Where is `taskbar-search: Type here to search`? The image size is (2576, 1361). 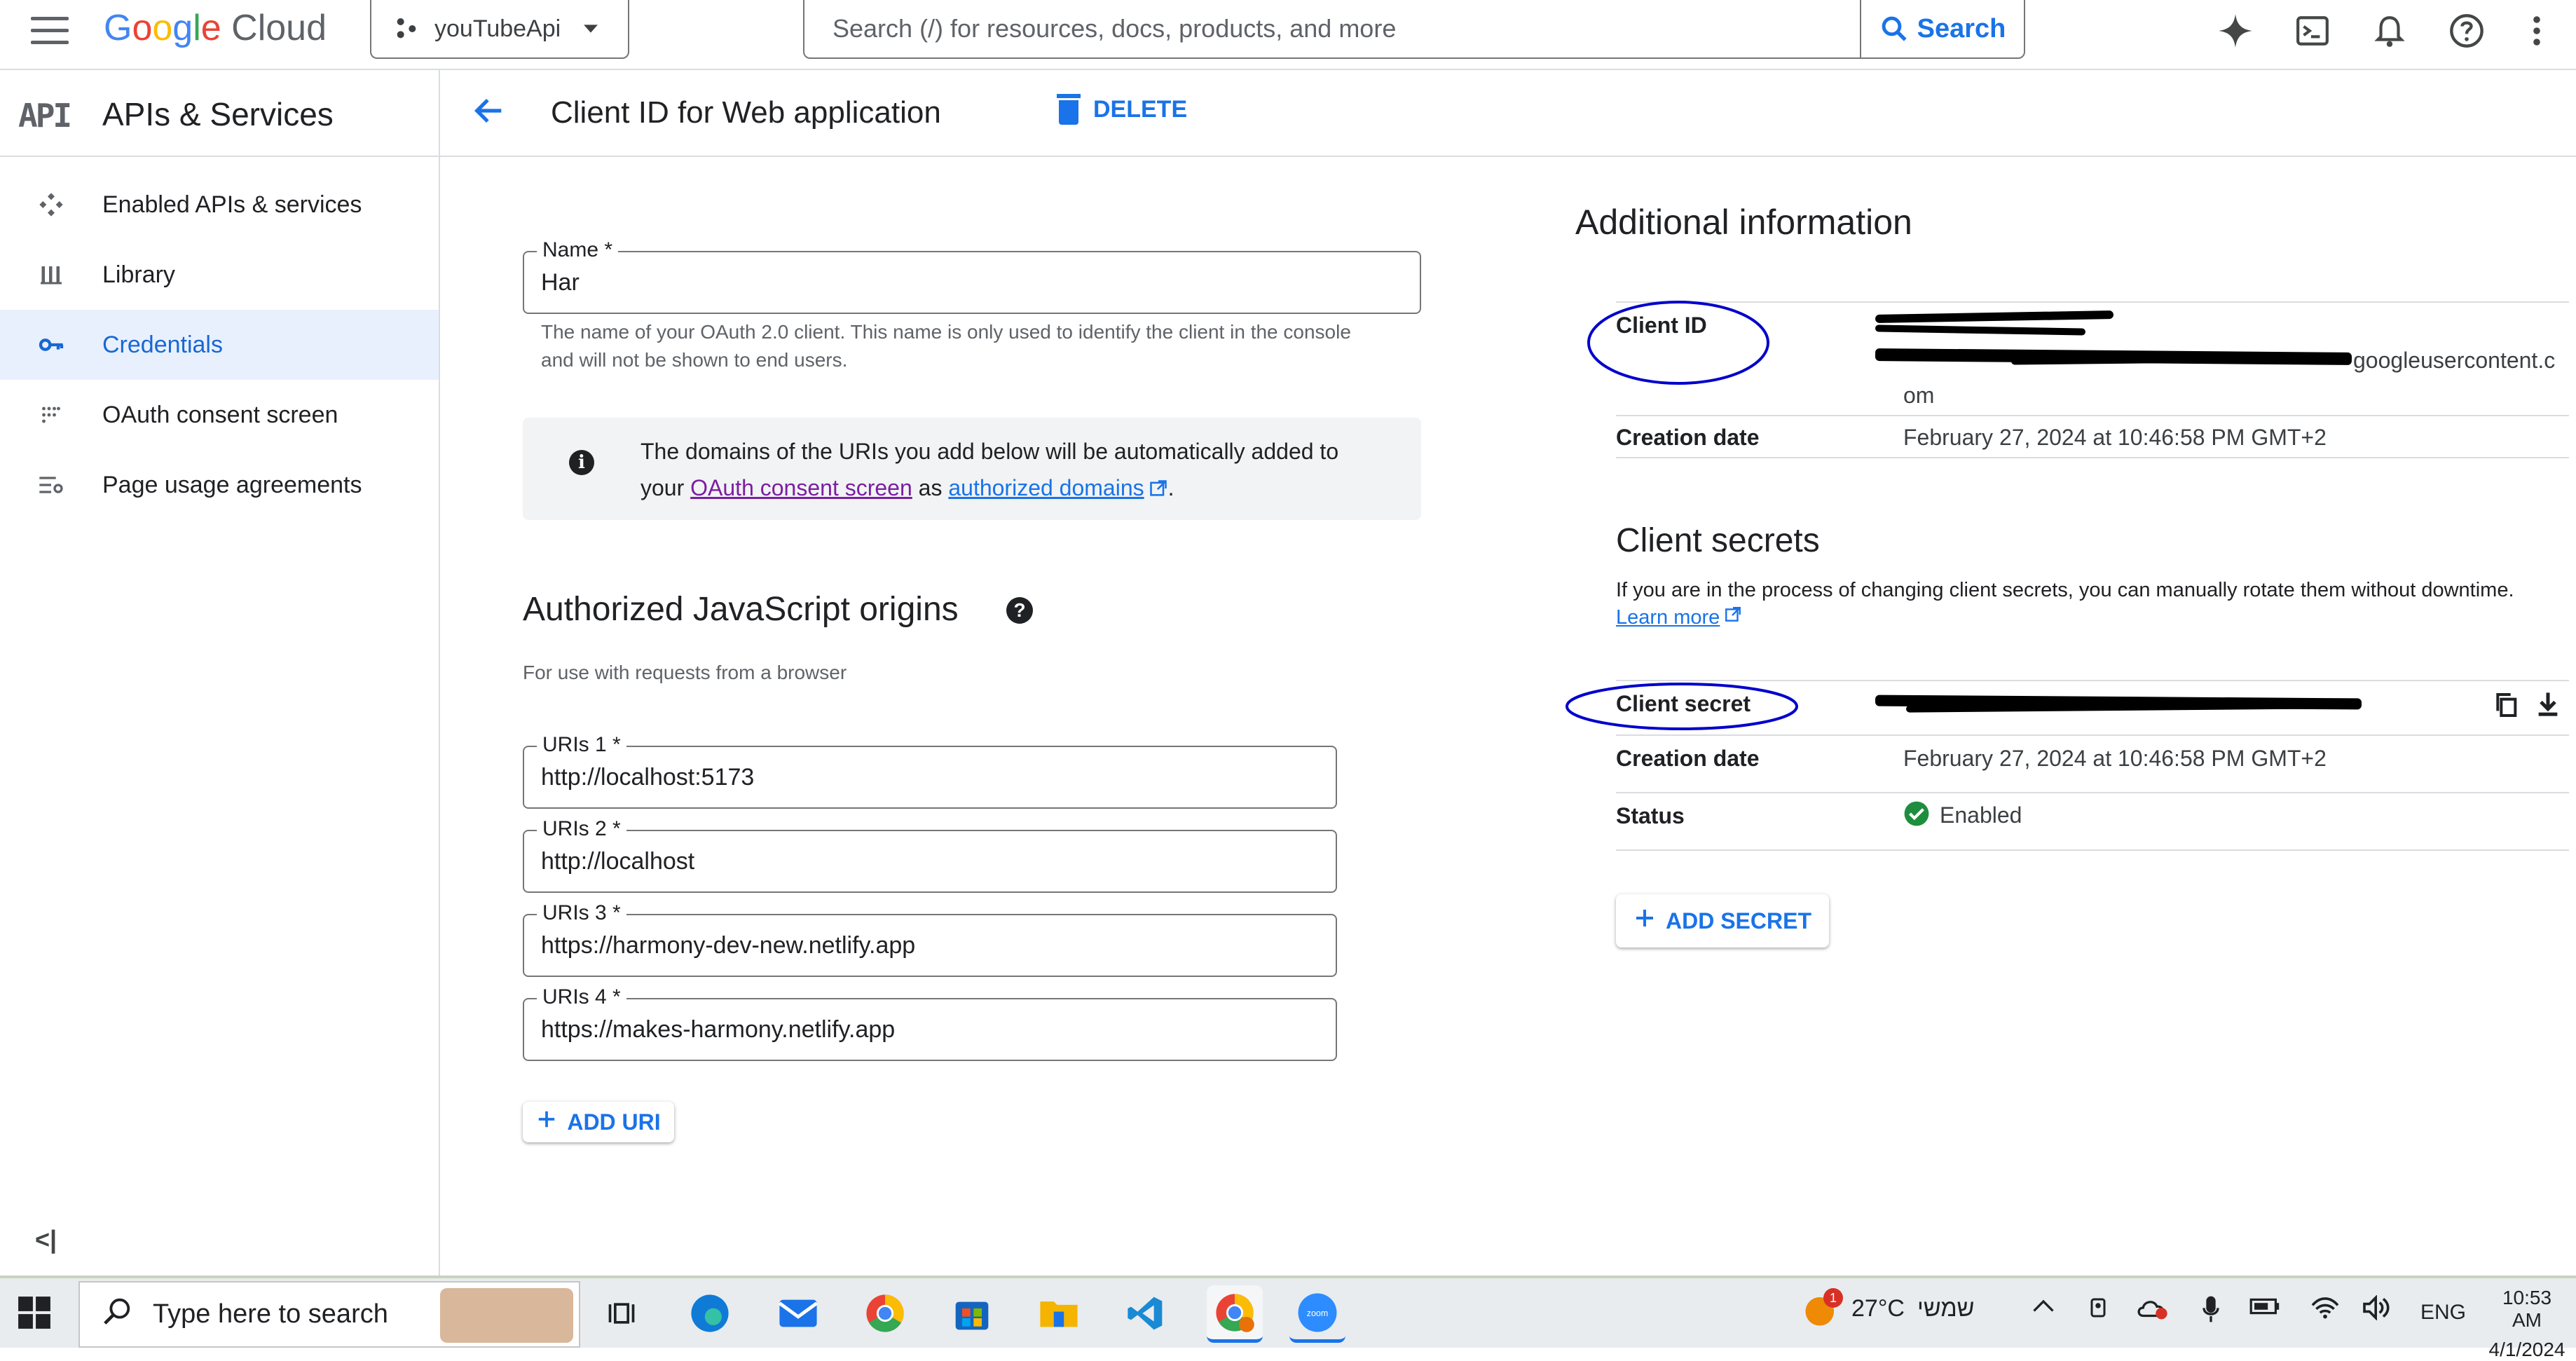 taskbar-search: Type here to search is located at coordinates (329, 1314).